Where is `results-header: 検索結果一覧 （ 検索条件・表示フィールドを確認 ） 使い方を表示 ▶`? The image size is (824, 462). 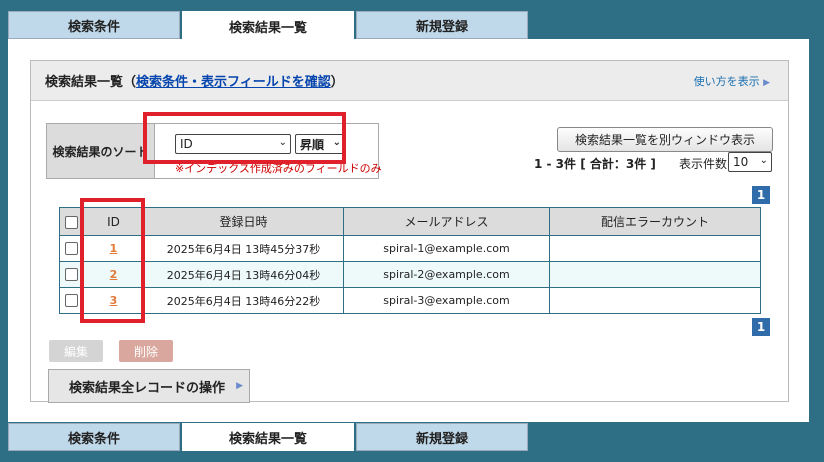
results-header: 検索結果一覧 （ 検索条件・表示フィールドを確認 ） 使い方を表示 ▶ is located at coordinates (409, 81).